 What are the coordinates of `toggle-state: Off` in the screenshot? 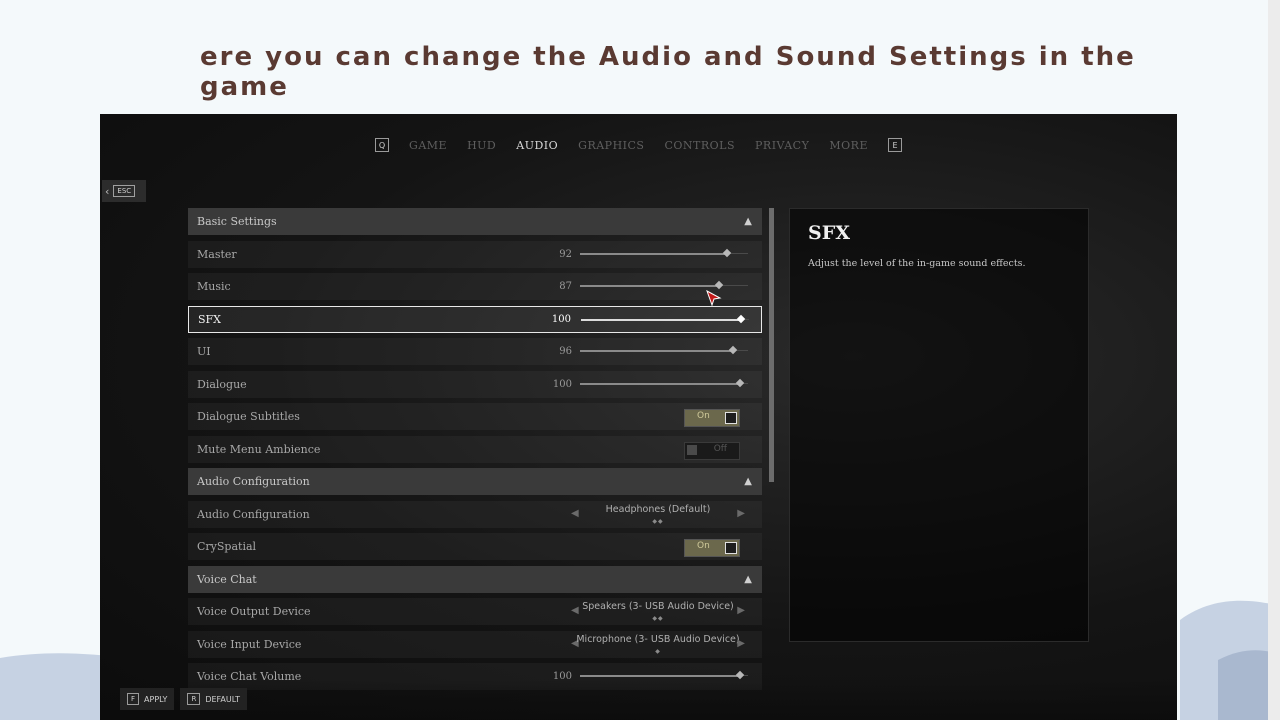 It's located at (720, 448).